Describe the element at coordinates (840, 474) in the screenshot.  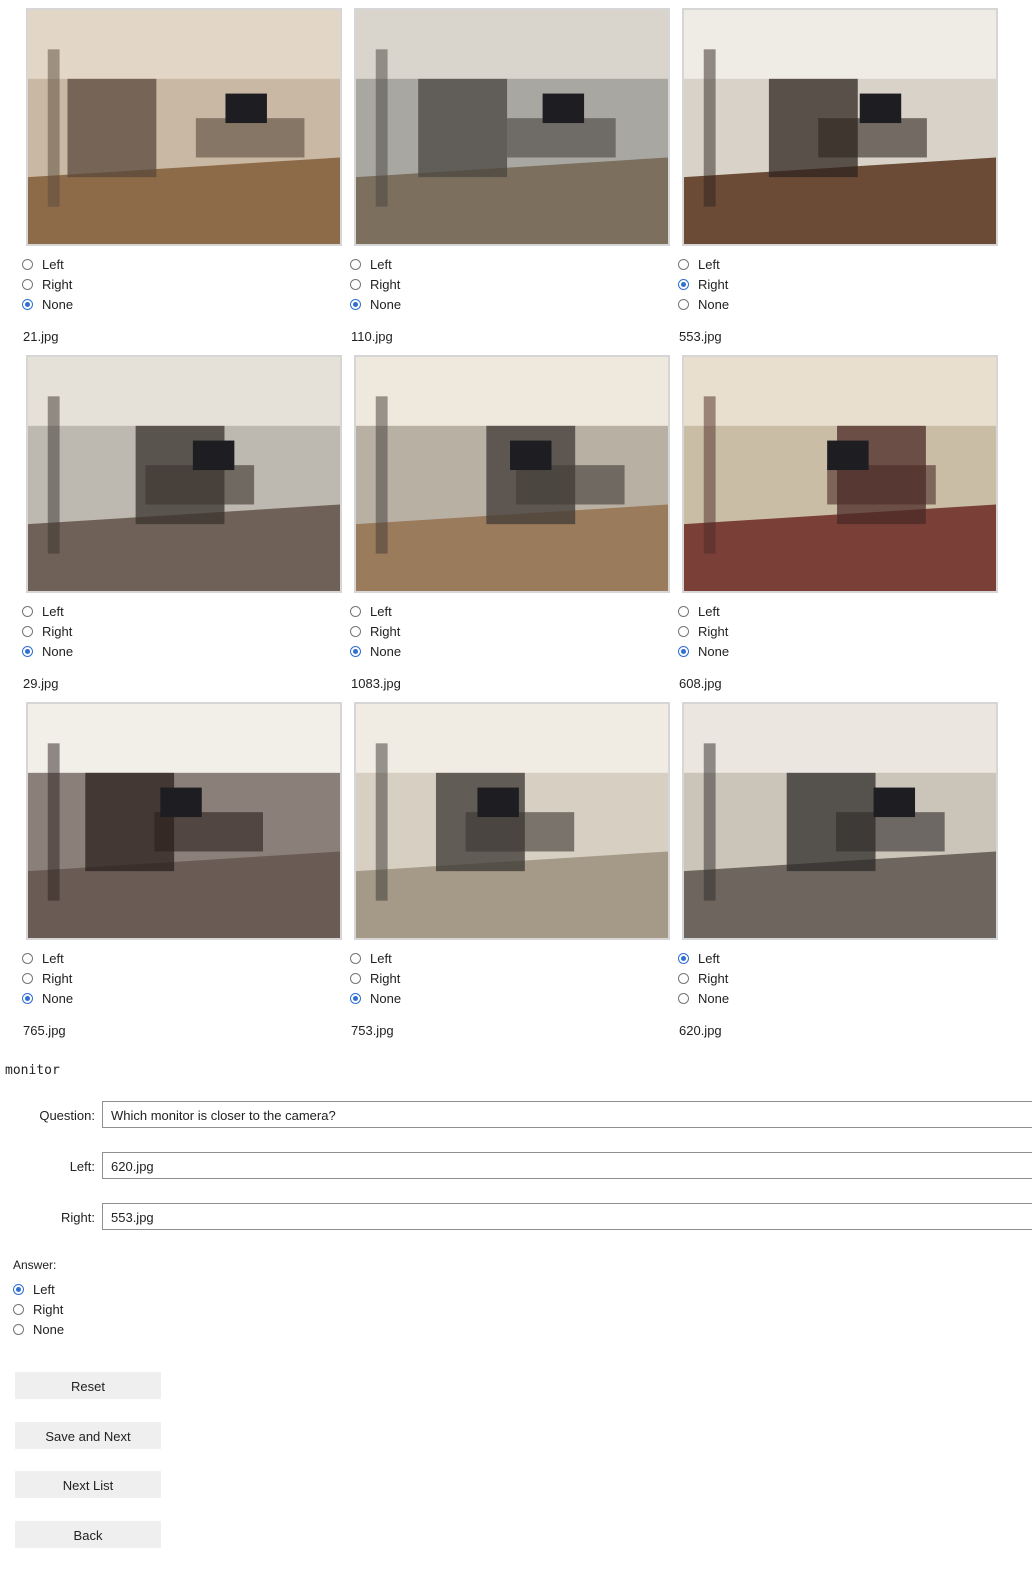
I see `office-chair-photo` at that location.